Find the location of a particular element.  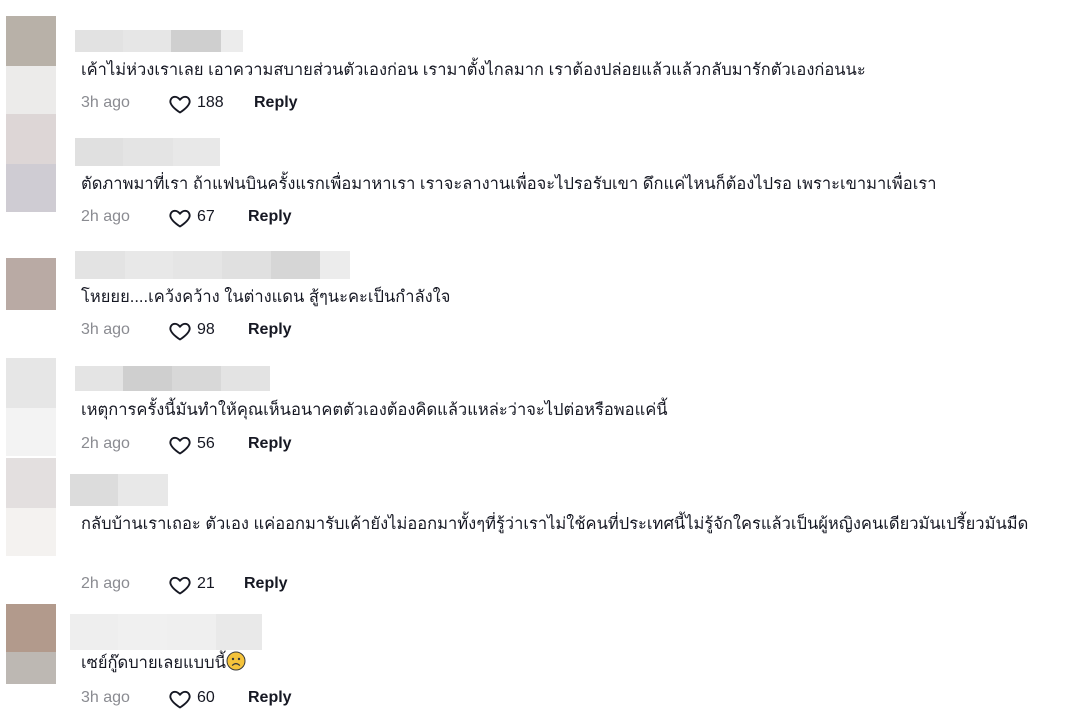

comment-text: เซย์กู๊ดบายเลยแบบนี้ is located at coordinates (571, 663).